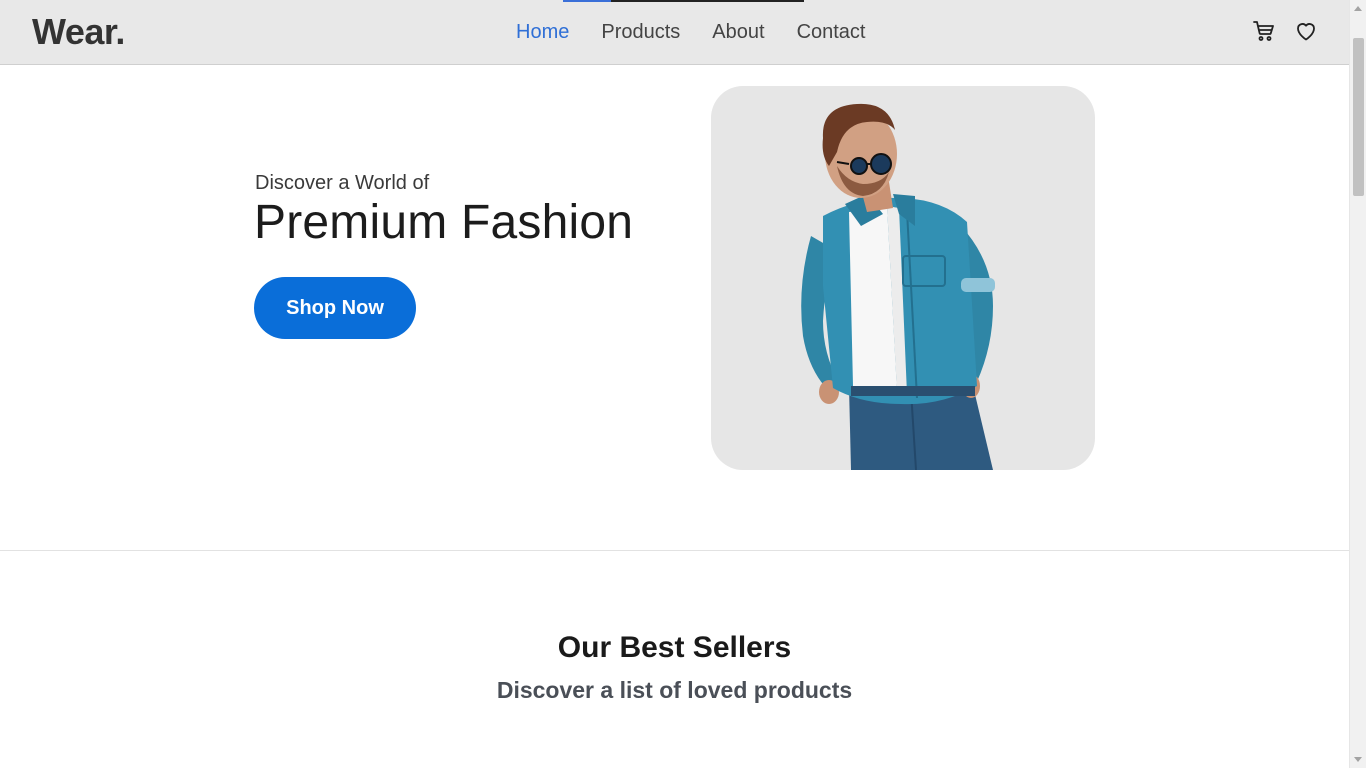  Describe the element at coordinates (1358, 117) in the screenshot. I see `scroll-thumb` at that location.